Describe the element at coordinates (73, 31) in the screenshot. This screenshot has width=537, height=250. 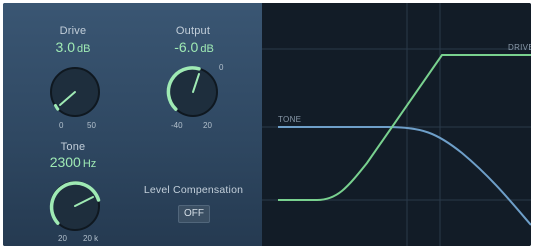
I see `drive-label: Drive` at that location.